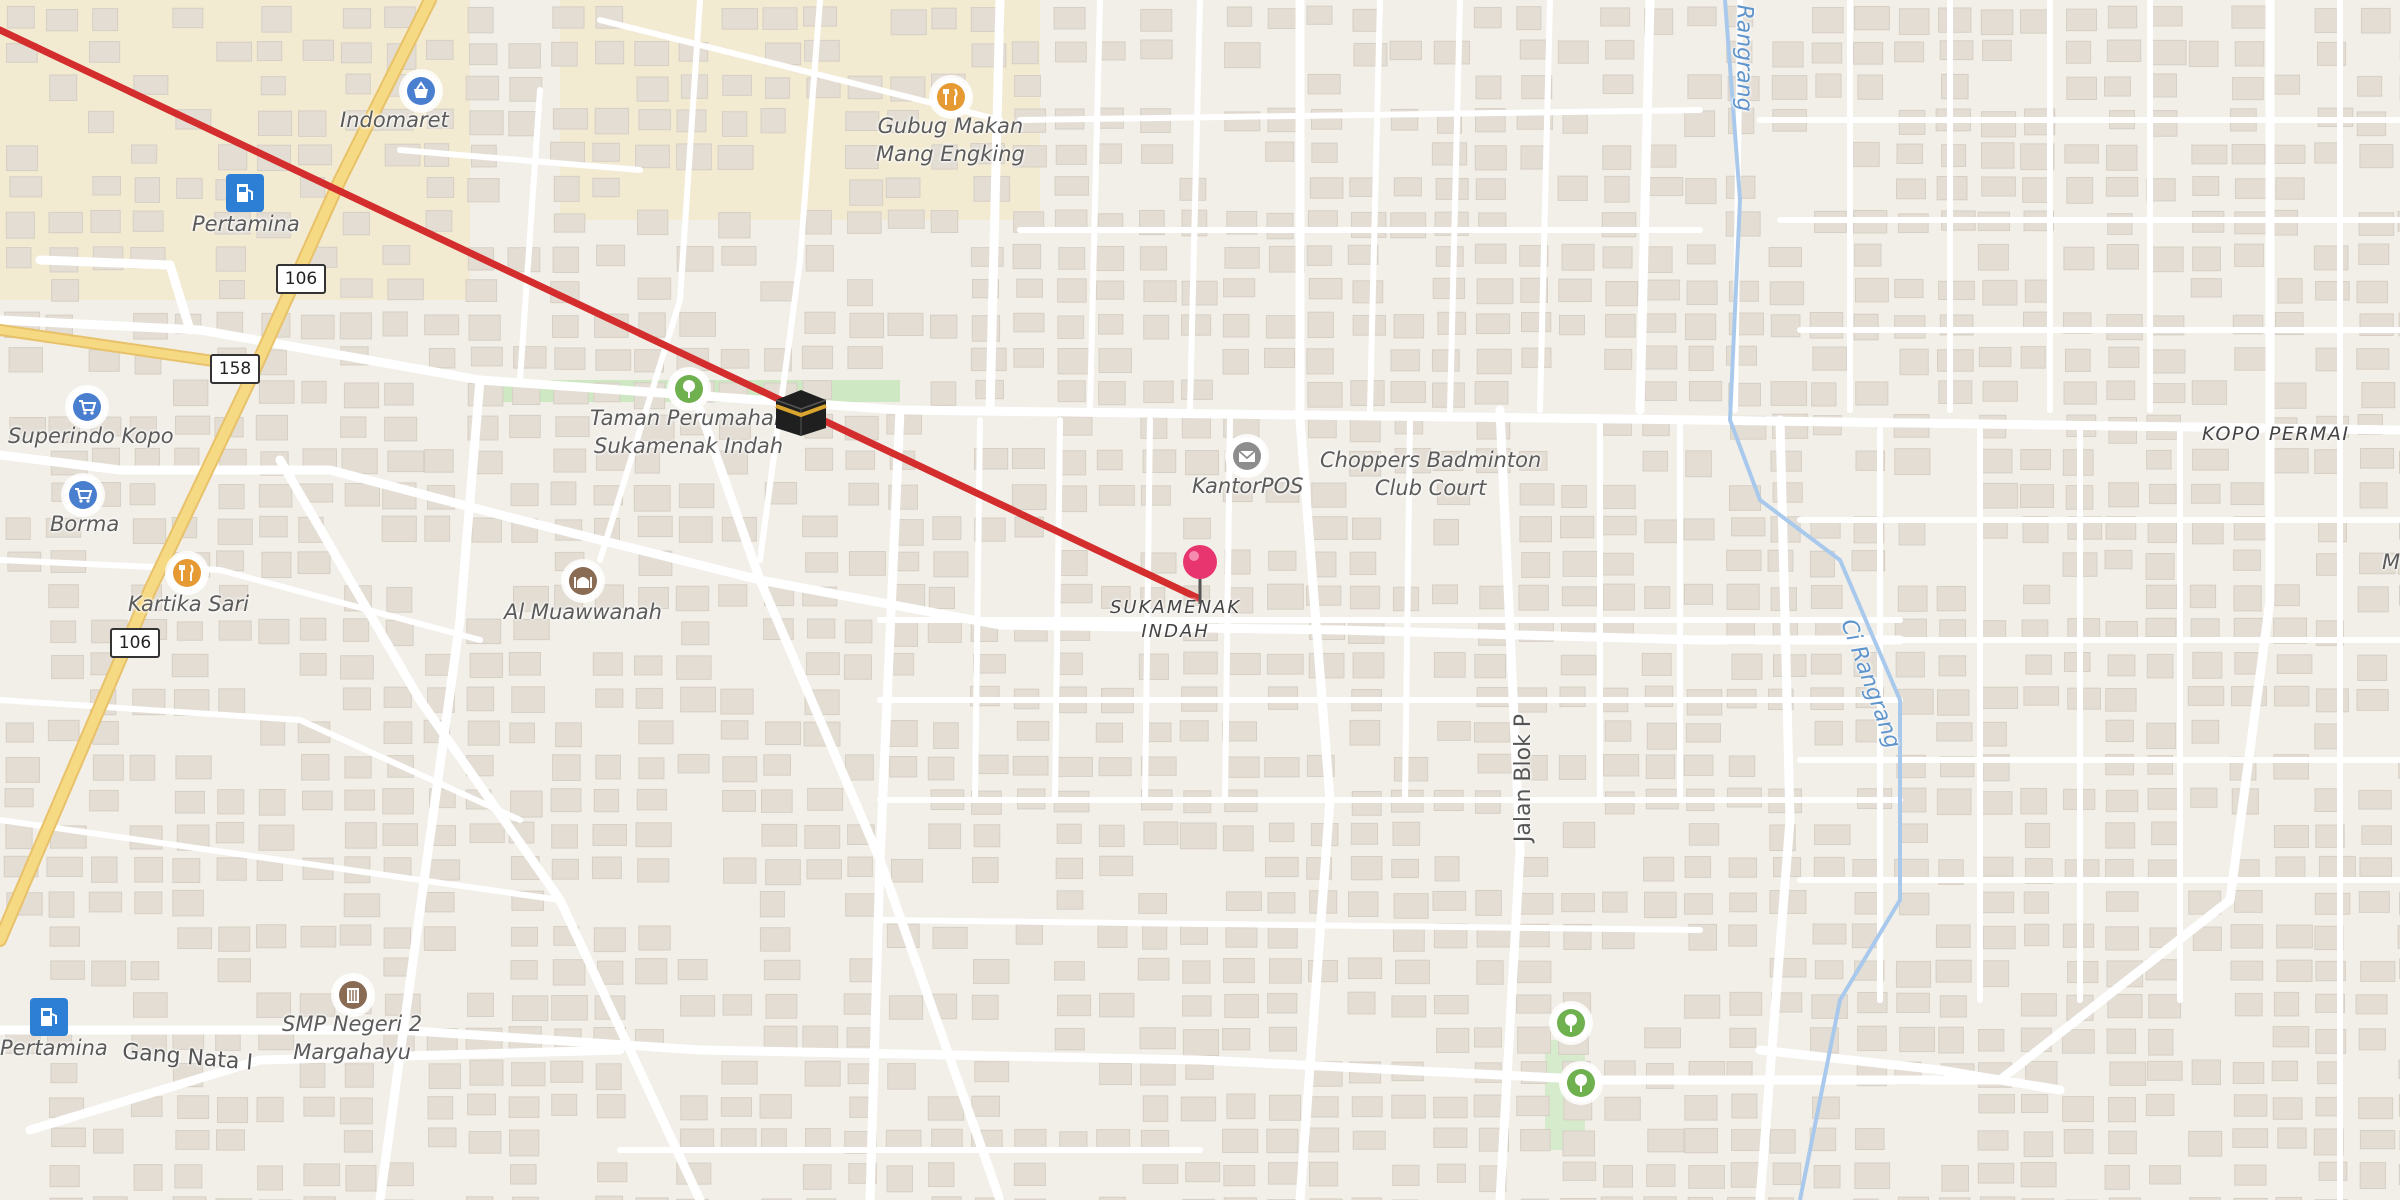 Image resolution: width=2400 pixels, height=1200 pixels. I want to click on poi-label-pertamina-bottom: Pertamina, so click(54, 1048).